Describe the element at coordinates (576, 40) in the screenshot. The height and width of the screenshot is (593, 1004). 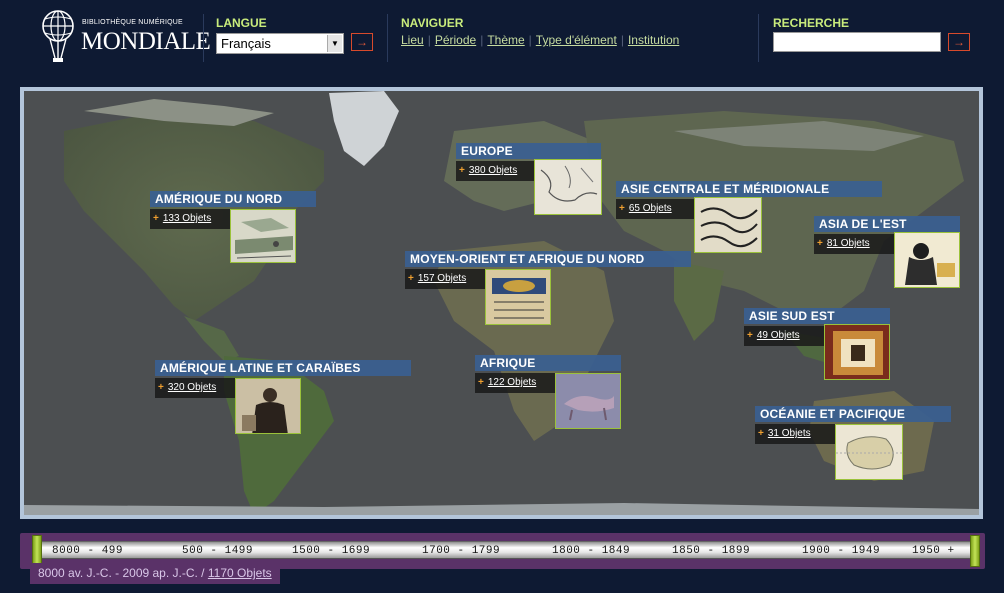
I see `nav-link-item-type: Type d'élément` at that location.